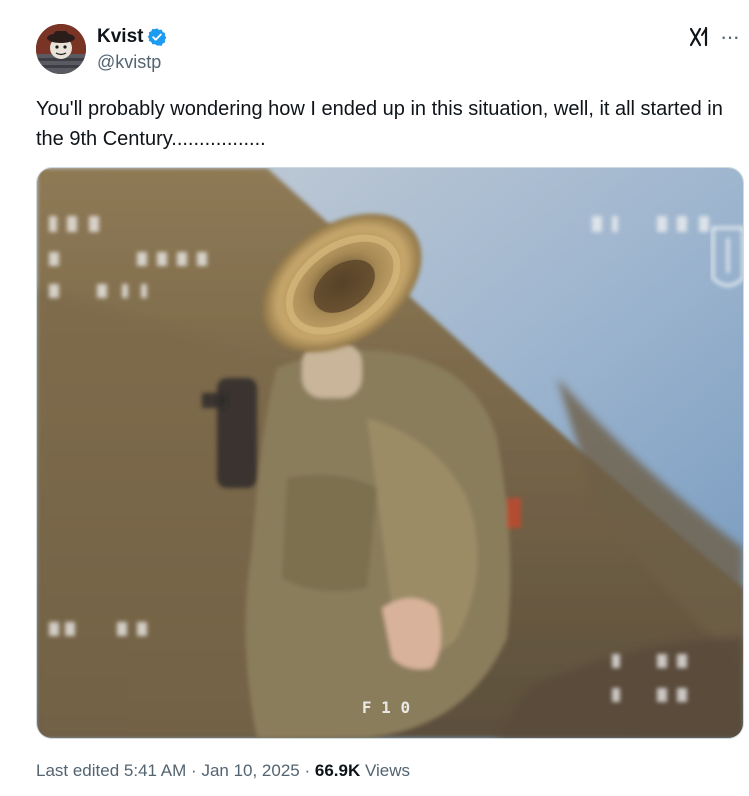 The image size is (749, 796). What do you see at coordinates (337, 770) in the screenshot?
I see `views-count: 66.9K` at bounding box center [337, 770].